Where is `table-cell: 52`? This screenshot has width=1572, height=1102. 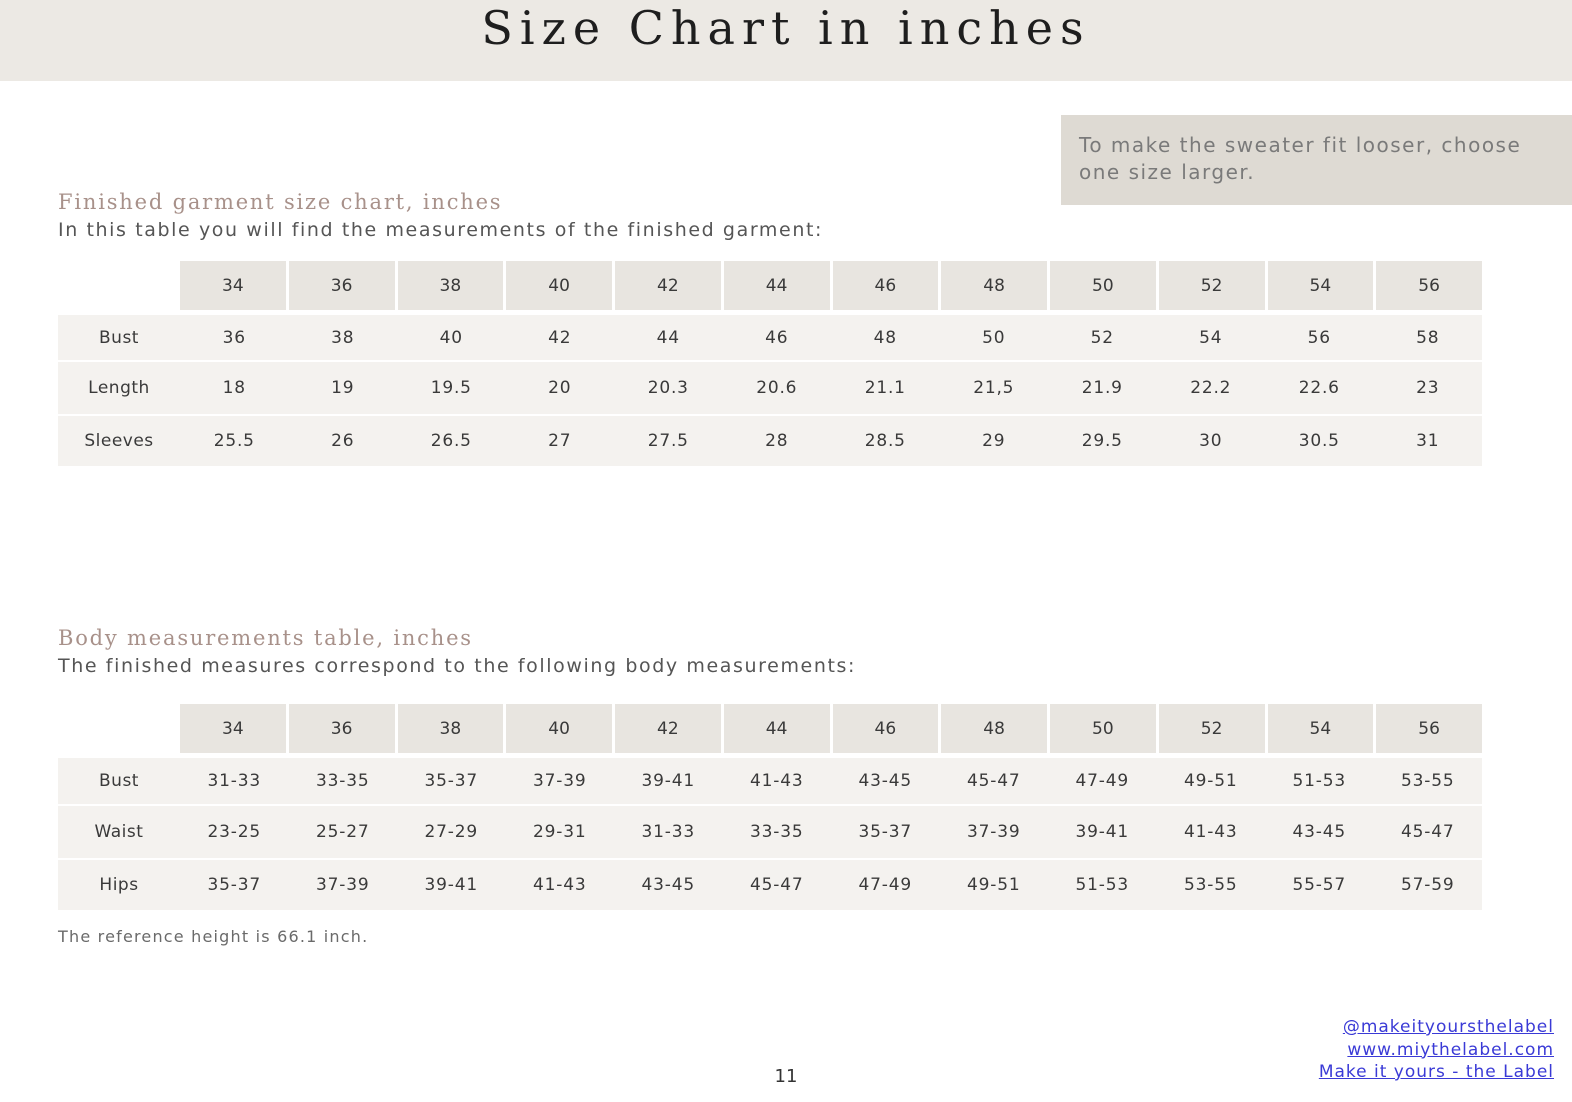 table-cell: 52 is located at coordinates (1102, 337).